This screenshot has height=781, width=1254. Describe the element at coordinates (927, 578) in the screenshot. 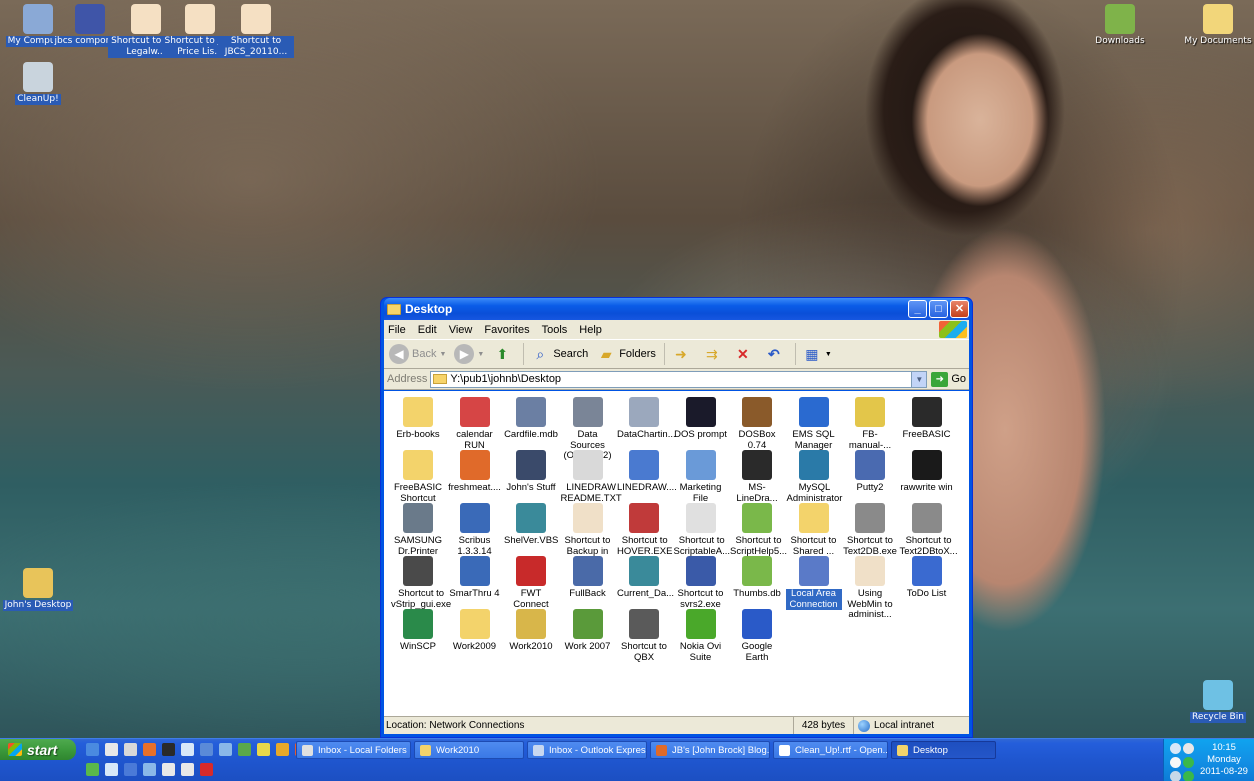

I see `file-item: ToDo List` at that location.